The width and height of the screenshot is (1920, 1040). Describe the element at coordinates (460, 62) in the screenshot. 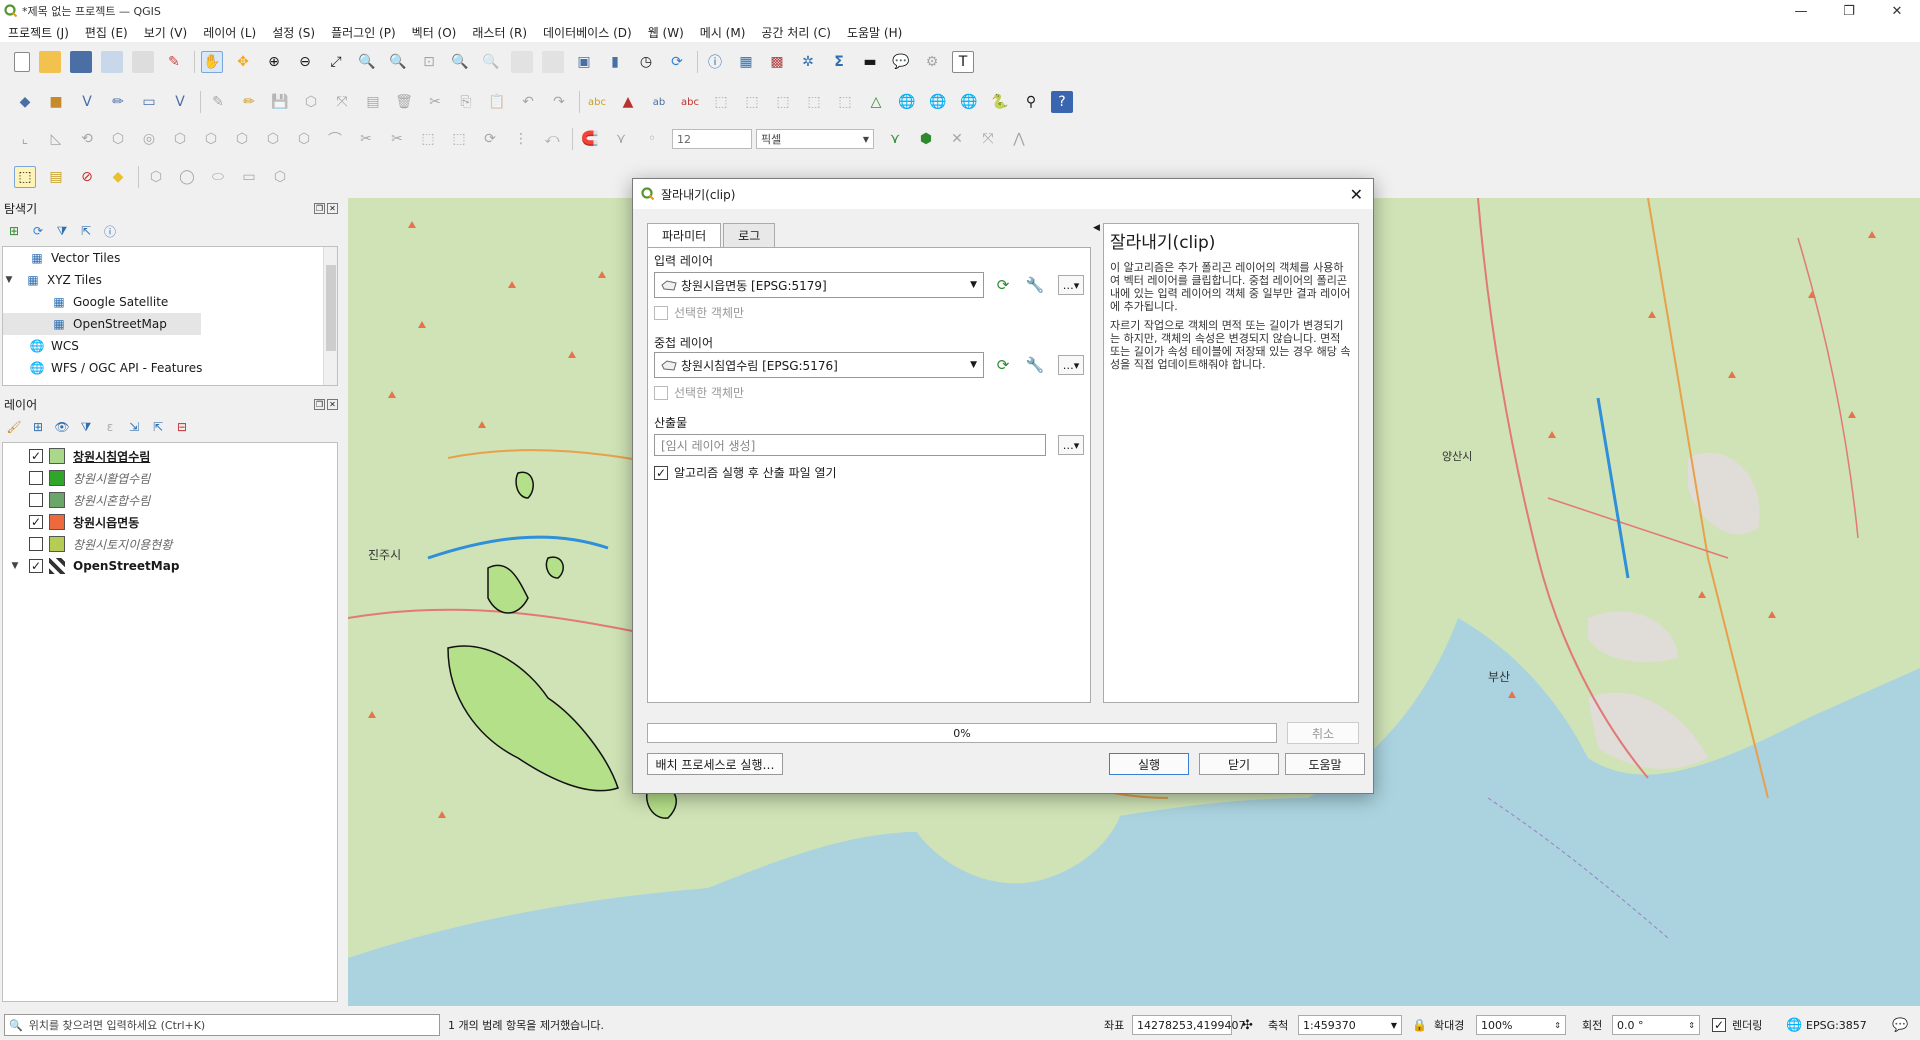

I see `zoom-last-icon: 🔍` at that location.